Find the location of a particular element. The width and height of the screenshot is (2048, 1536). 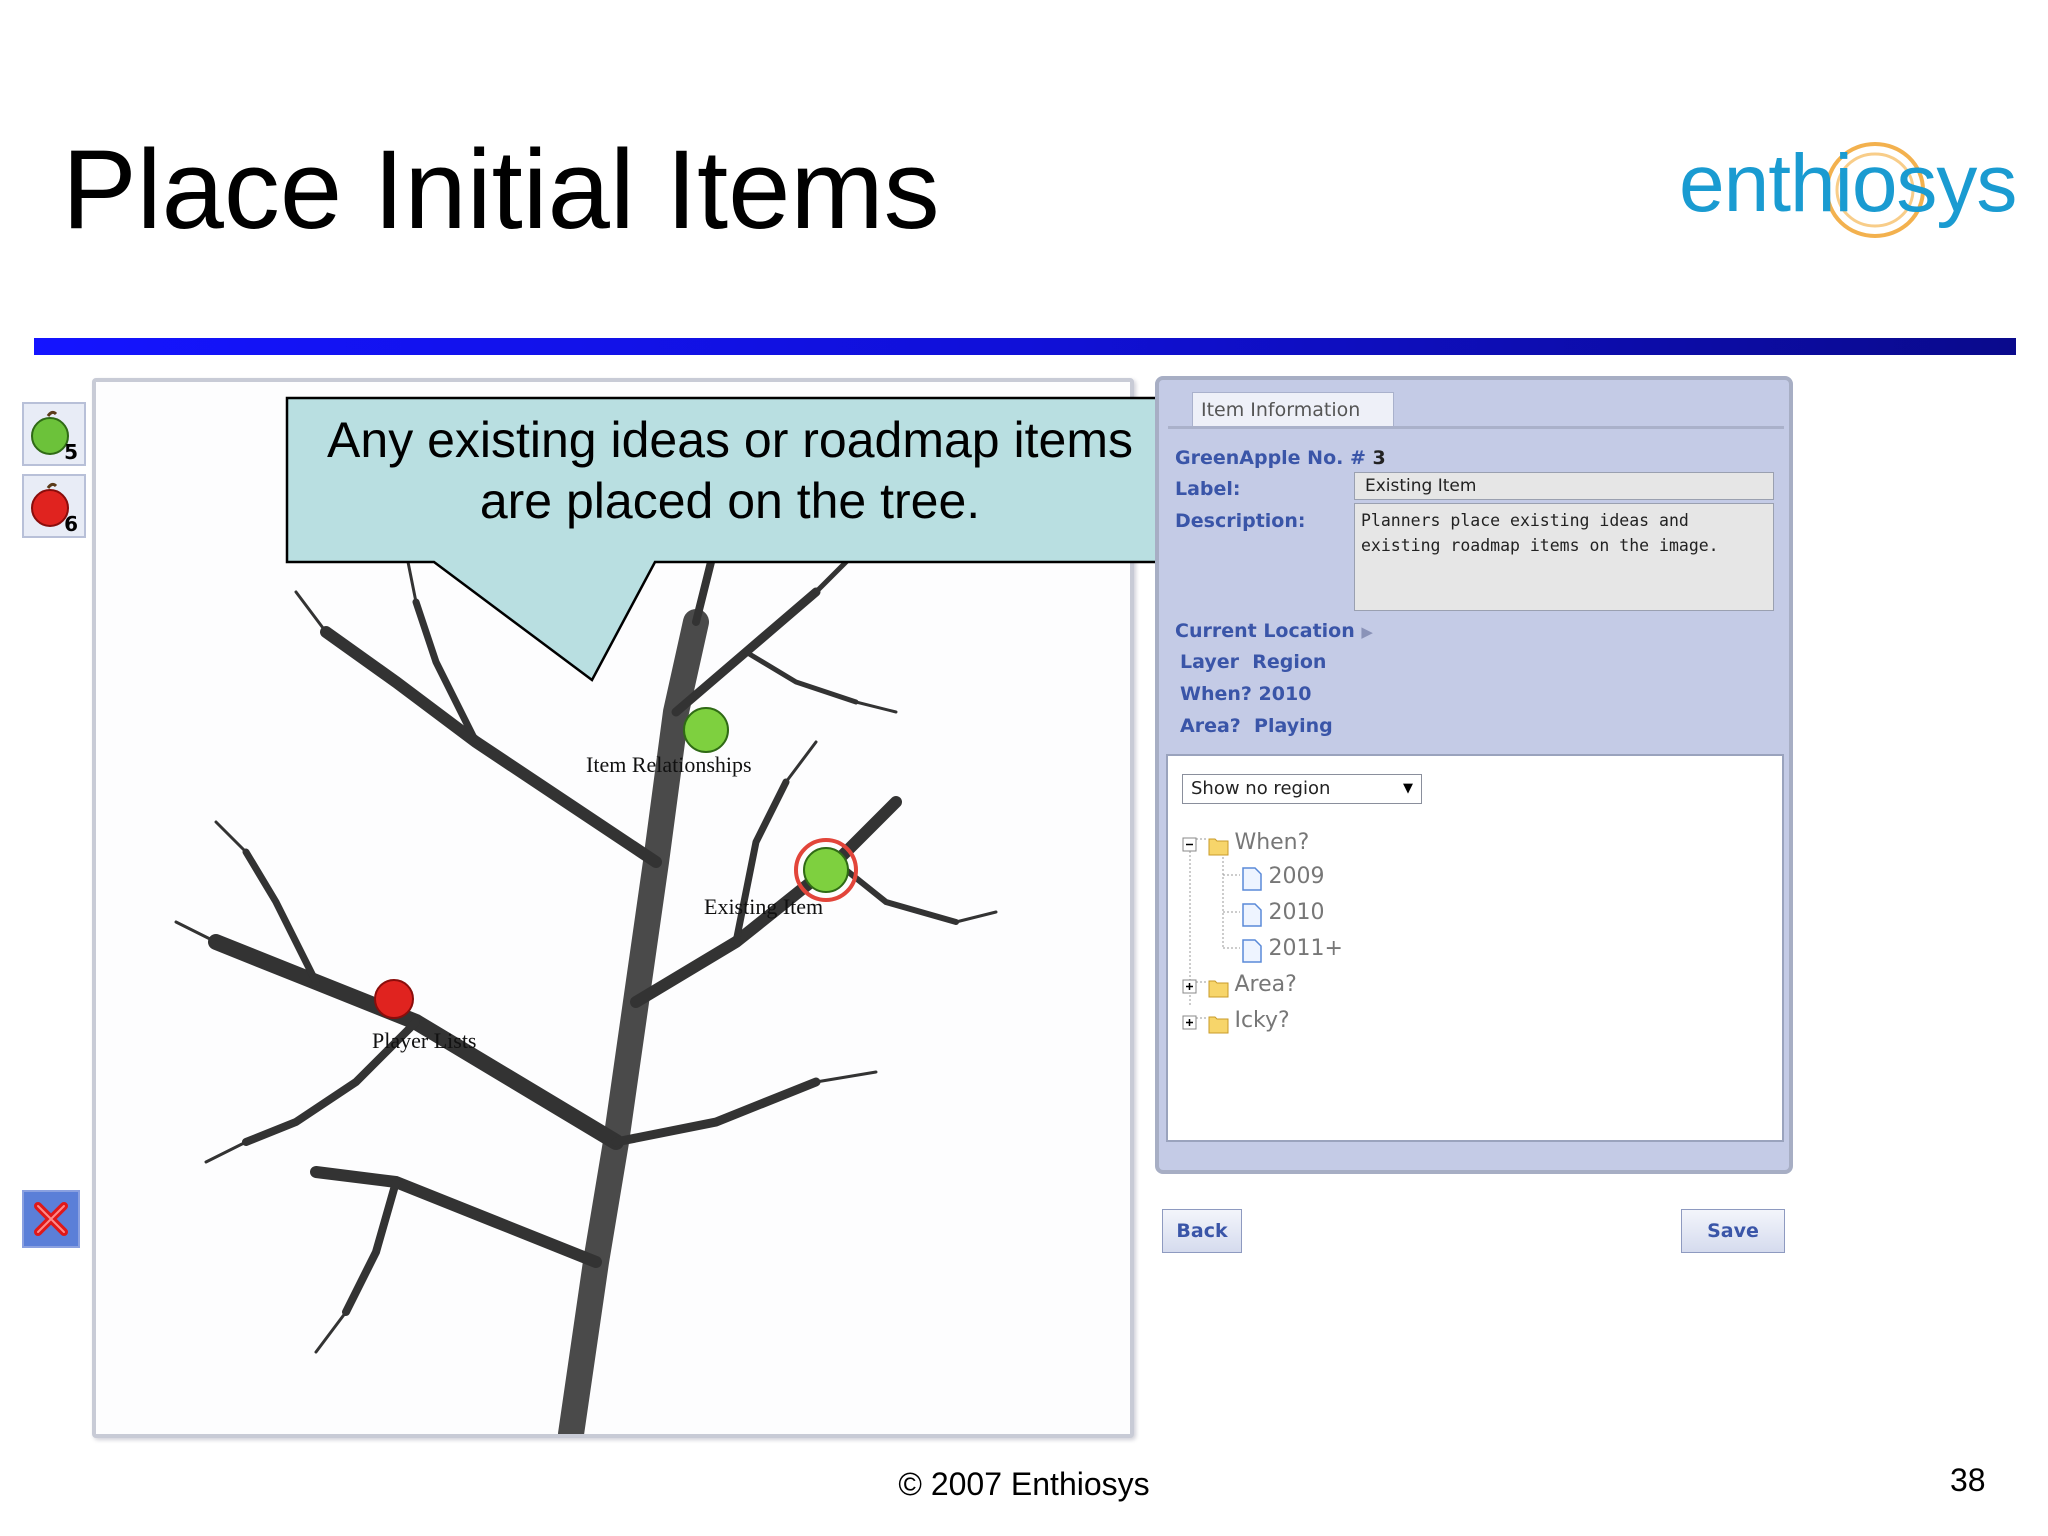

green-apple-count: 5 is located at coordinates (71, 452).